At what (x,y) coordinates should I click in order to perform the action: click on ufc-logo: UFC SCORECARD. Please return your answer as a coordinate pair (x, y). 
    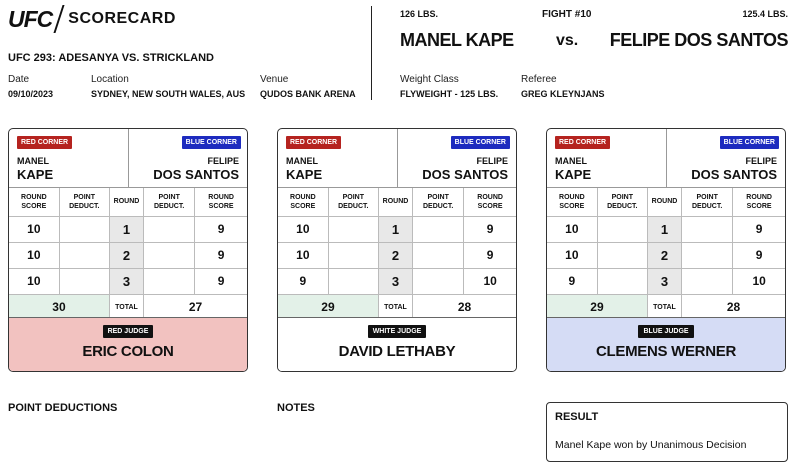
    Looking at the image, I should click on (92, 19).